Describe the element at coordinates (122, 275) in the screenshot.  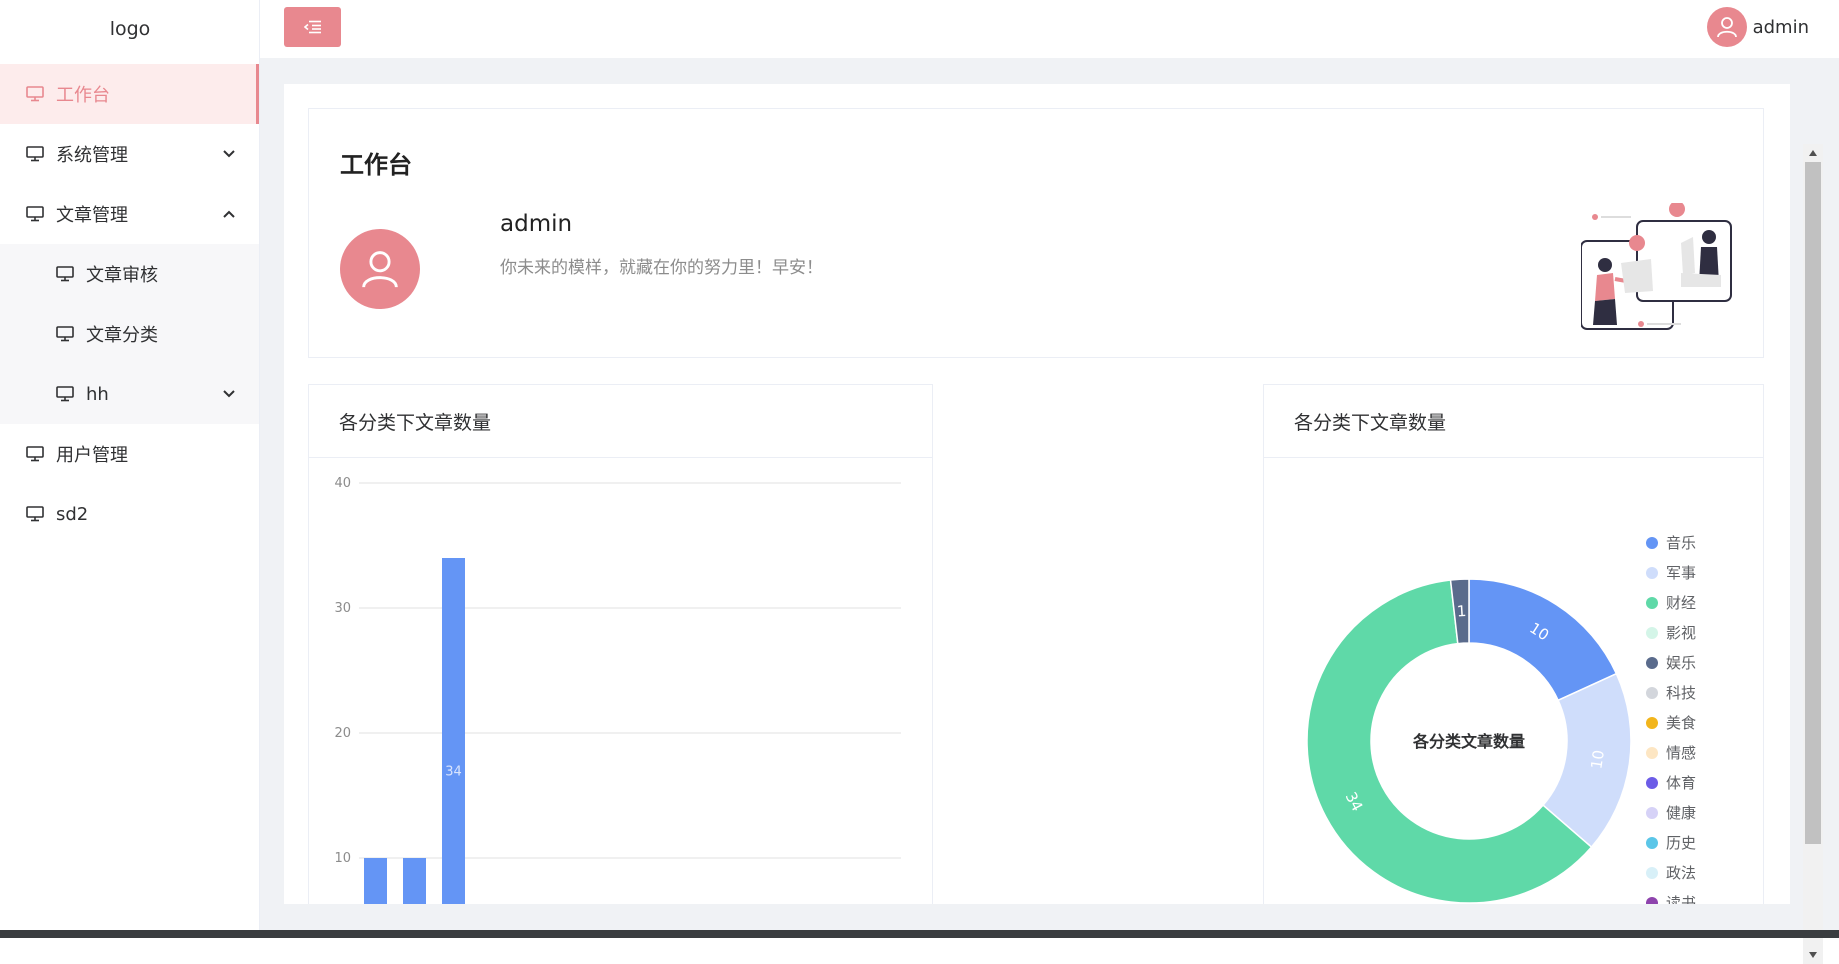
I see `sidebar-item-label: 文章审核` at that location.